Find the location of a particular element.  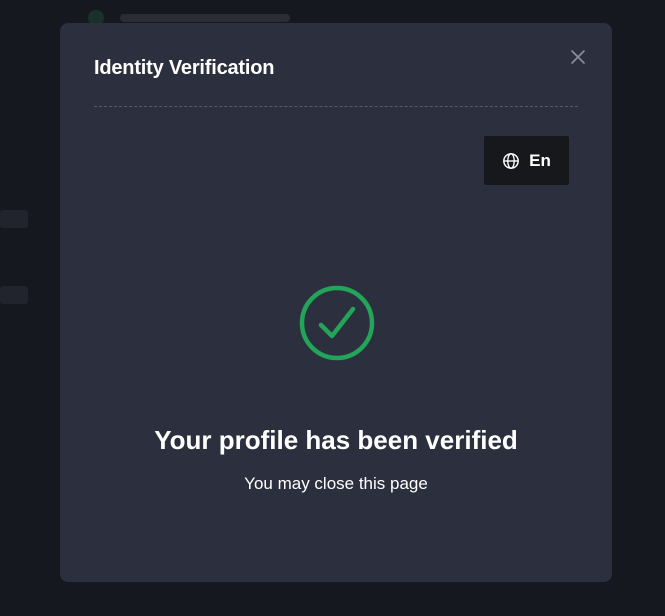

close-icon is located at coordinates (578, 57).